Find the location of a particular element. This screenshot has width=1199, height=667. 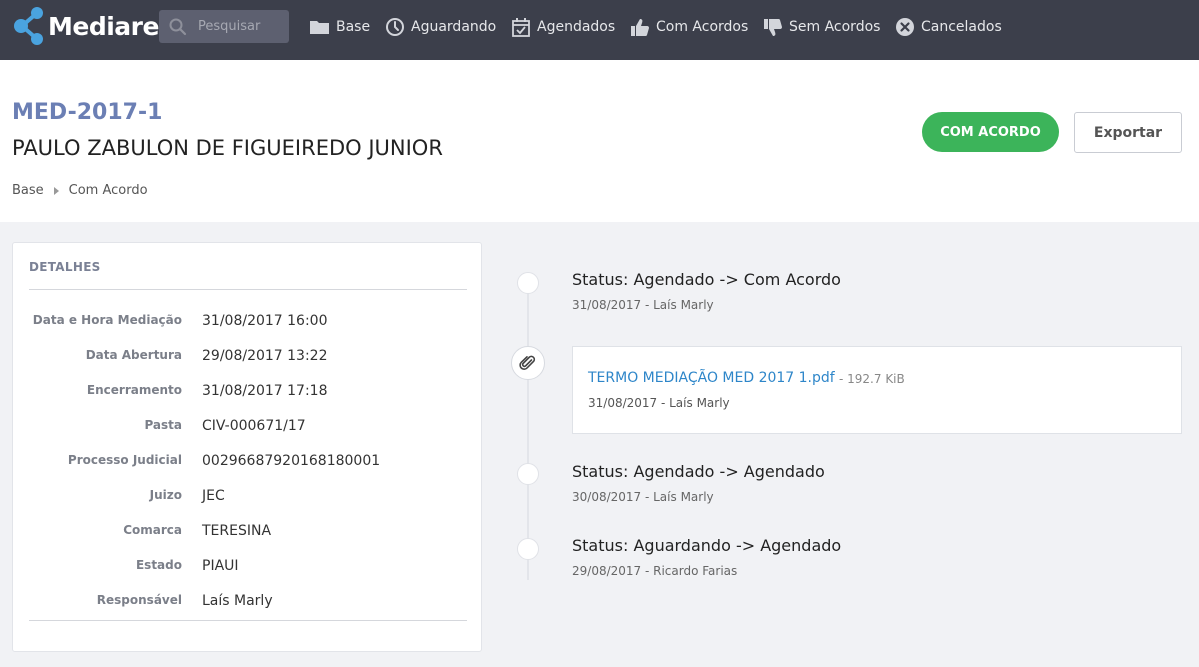

detail-label: Data Abertura is located at coordinates (133, 355).